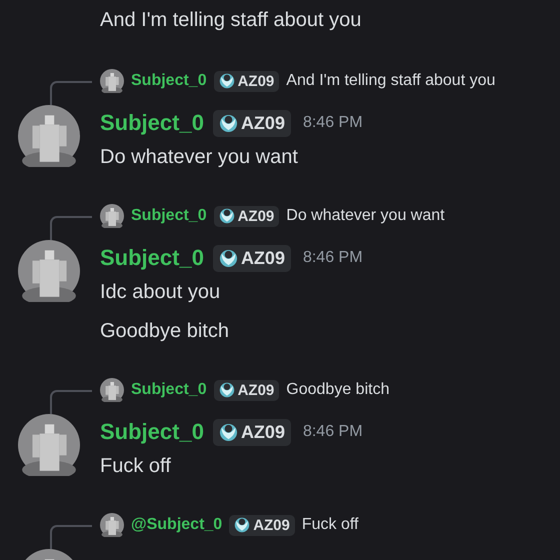 The width and height of the screenshot is (560, 560). Describe the element at coordinates (391, 81) in the screenshot. I see `reply-preview: And I'm telling staff about you` at that location.